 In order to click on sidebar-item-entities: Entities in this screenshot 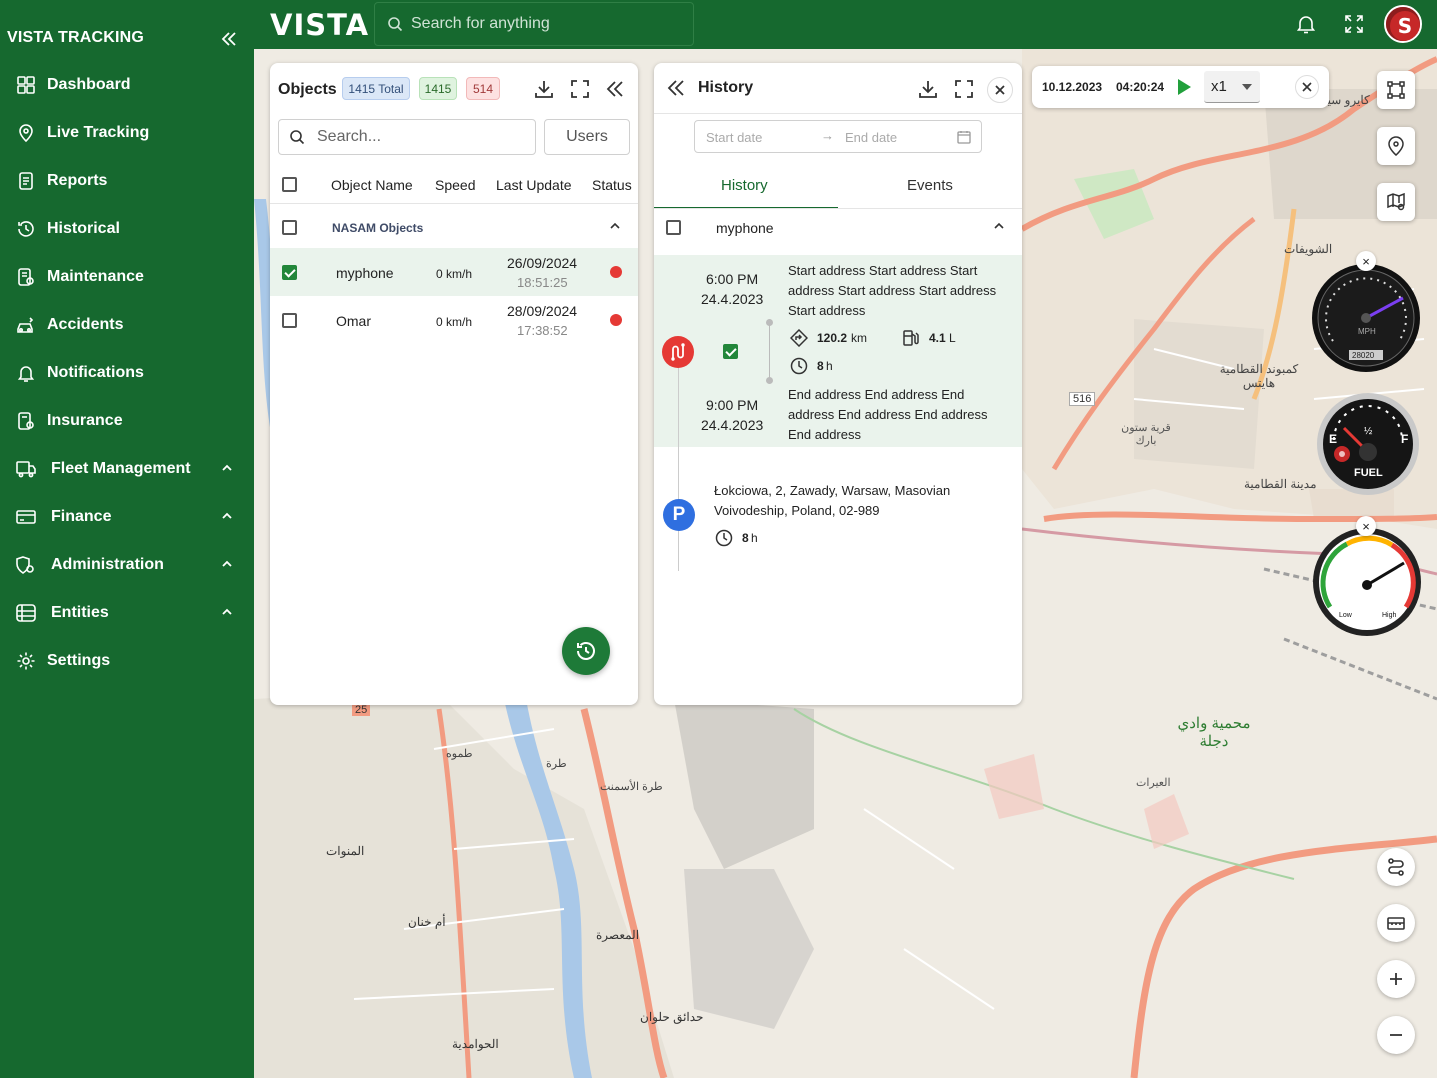, I will do `click(127, 613)`.